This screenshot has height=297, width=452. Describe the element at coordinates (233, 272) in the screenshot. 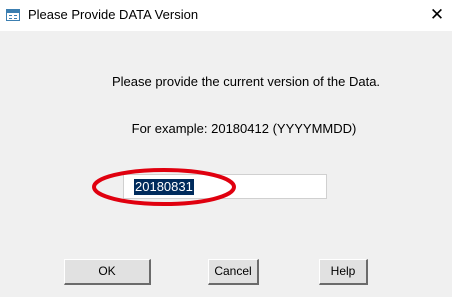

I see `cancel-button: Cancel` at that location.